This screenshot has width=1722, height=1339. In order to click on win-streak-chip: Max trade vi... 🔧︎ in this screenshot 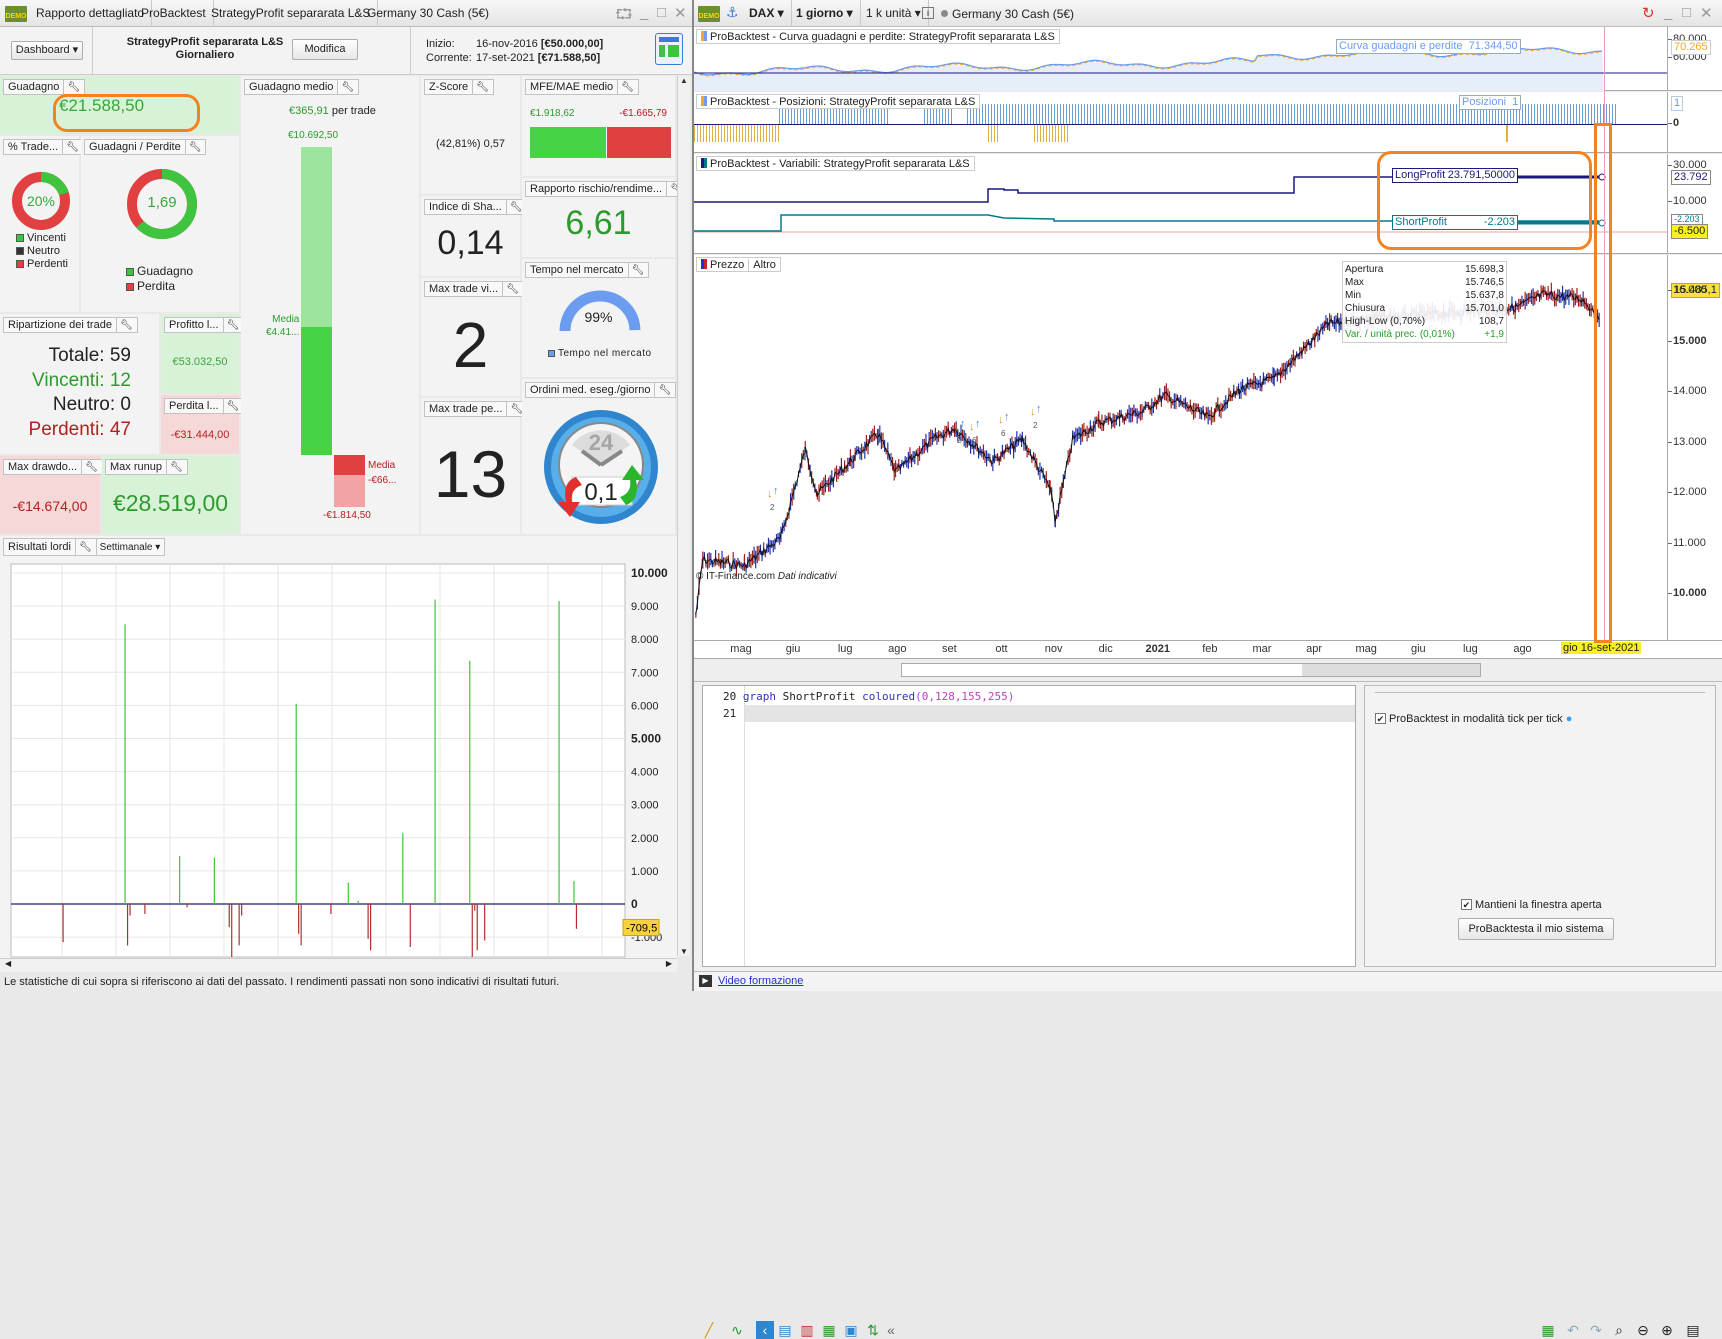, I will do `click(474, 289)`.